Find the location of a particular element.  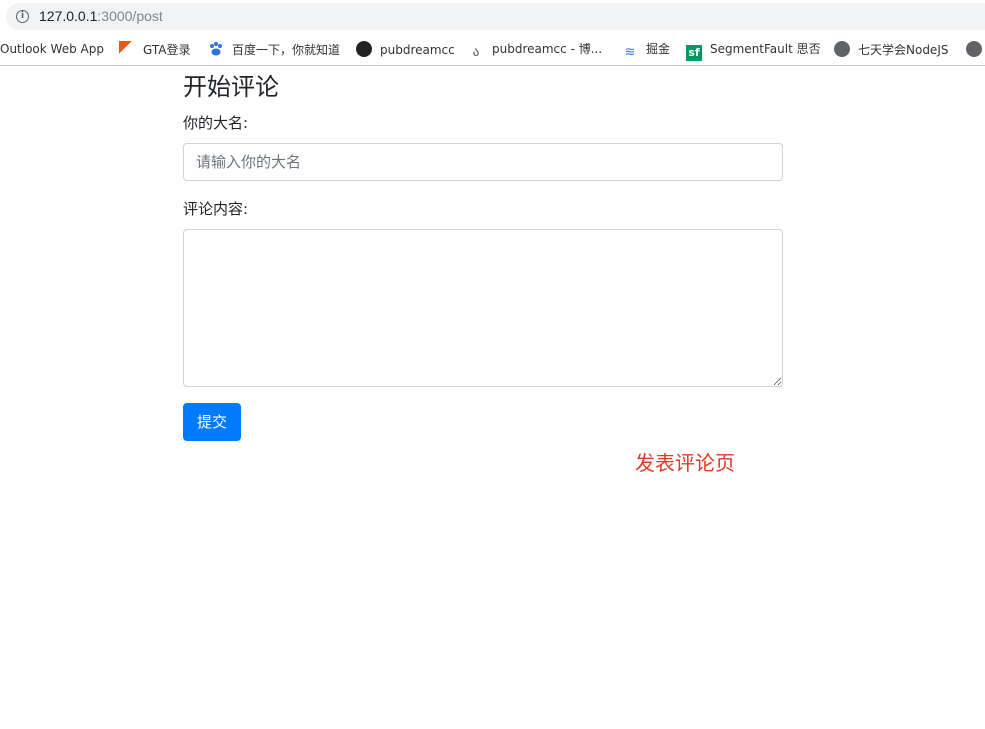

bookmark-nodejs: 七天学会NodeJS is located at coordinates (891, 49).